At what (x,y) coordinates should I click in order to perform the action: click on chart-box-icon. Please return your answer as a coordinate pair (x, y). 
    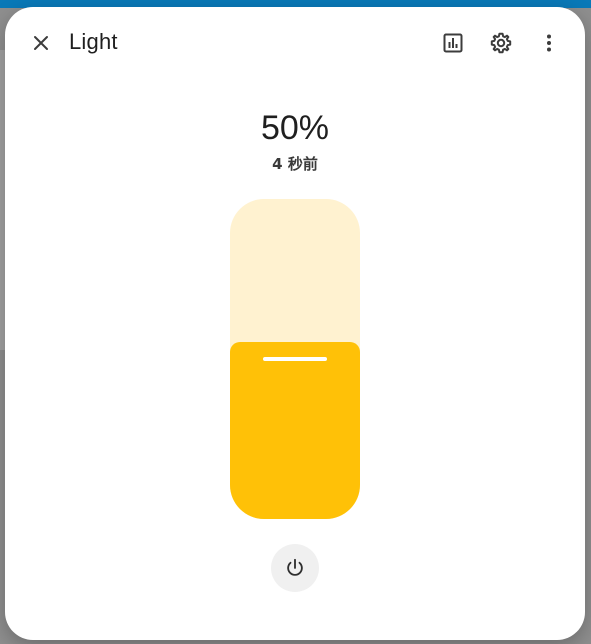
    Looking at the image, I should click on (453, 43).